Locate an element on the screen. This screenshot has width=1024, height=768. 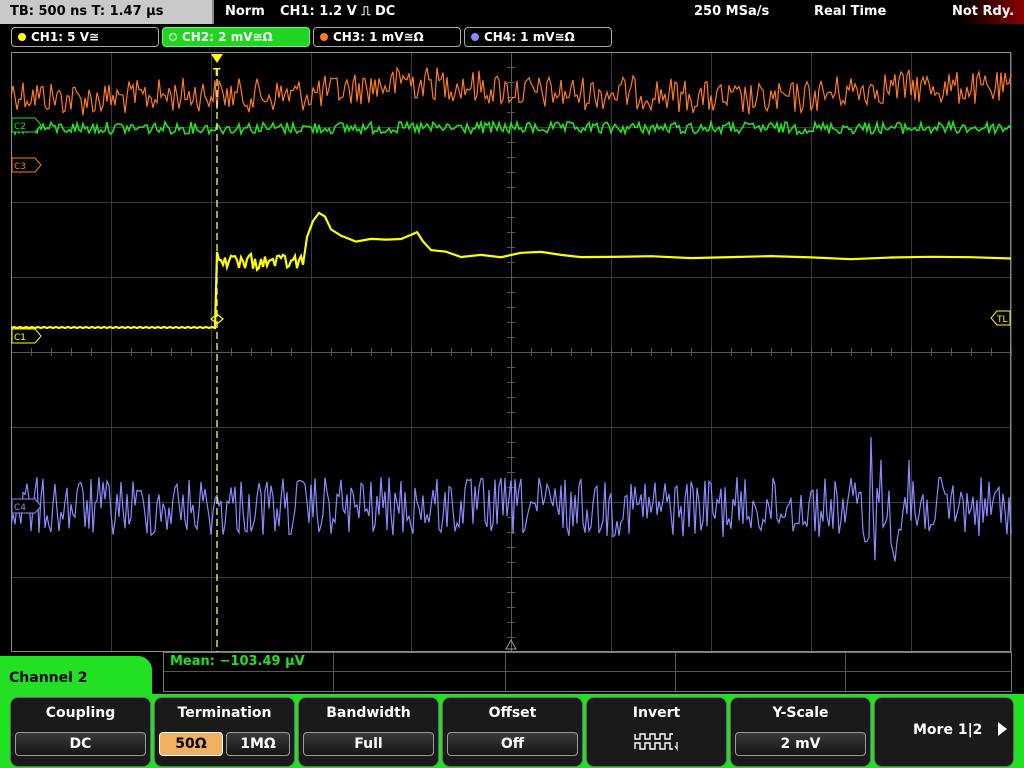
tab-channel-4: CH4: 1 mV≅Ω is located at coordinates (538, 37).